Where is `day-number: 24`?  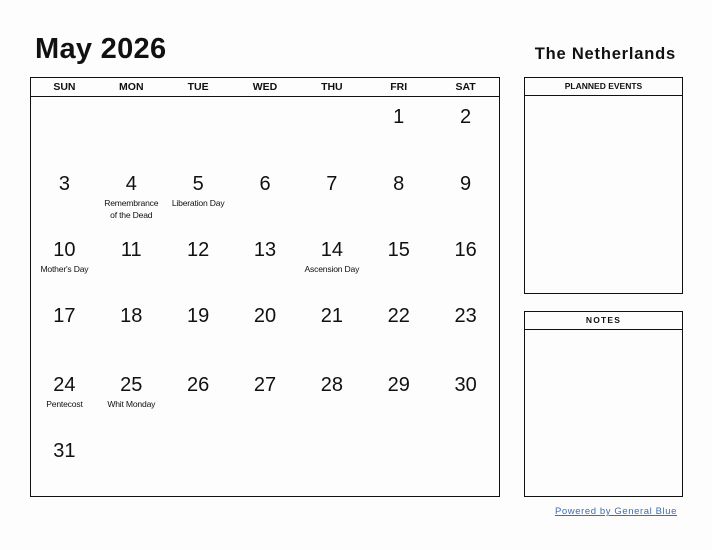
day-number: 24 is located at coordinates (64, 385).